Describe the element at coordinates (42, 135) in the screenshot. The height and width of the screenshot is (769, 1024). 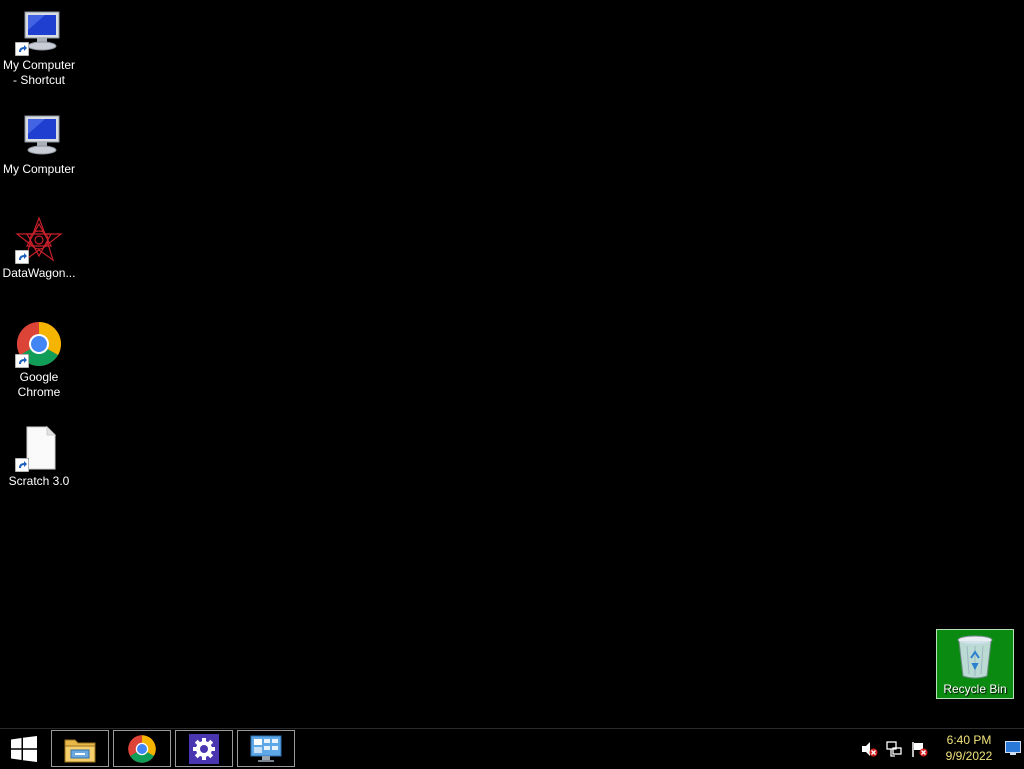
I see `computer-icon` at that location.